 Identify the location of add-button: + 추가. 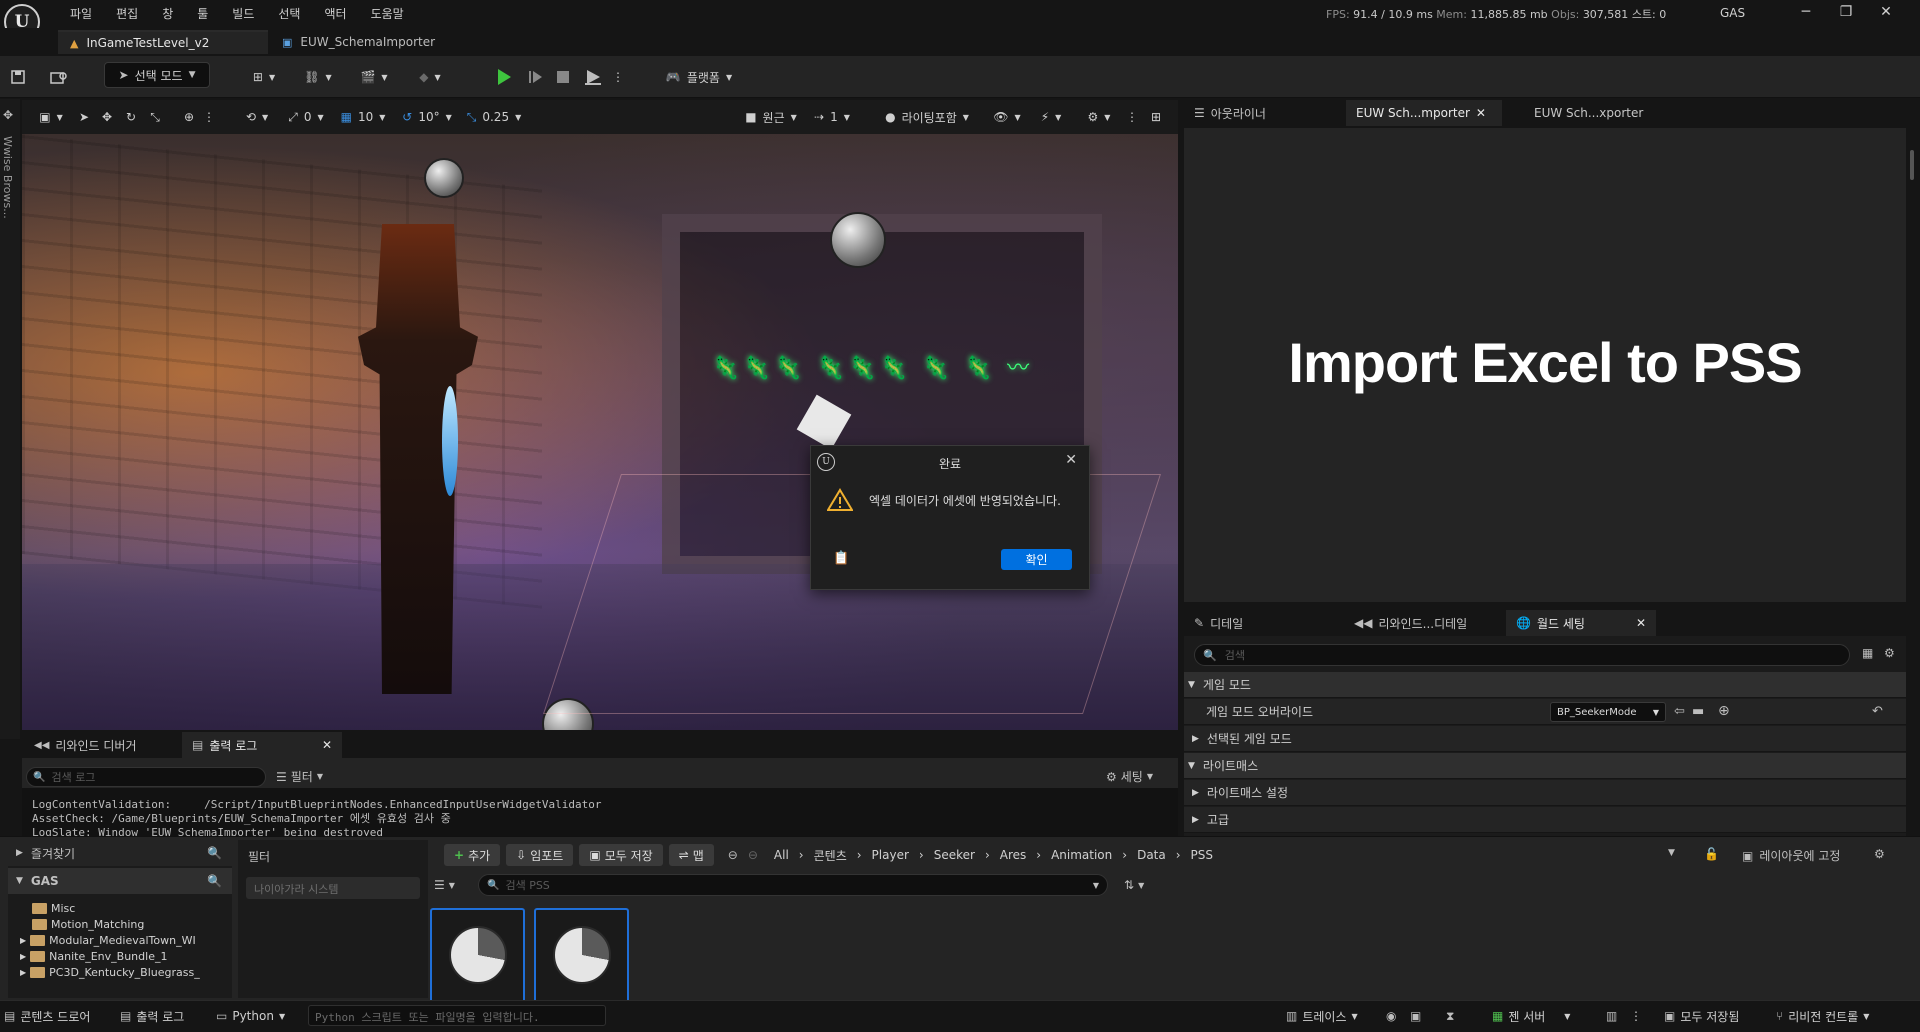
(472, 855).